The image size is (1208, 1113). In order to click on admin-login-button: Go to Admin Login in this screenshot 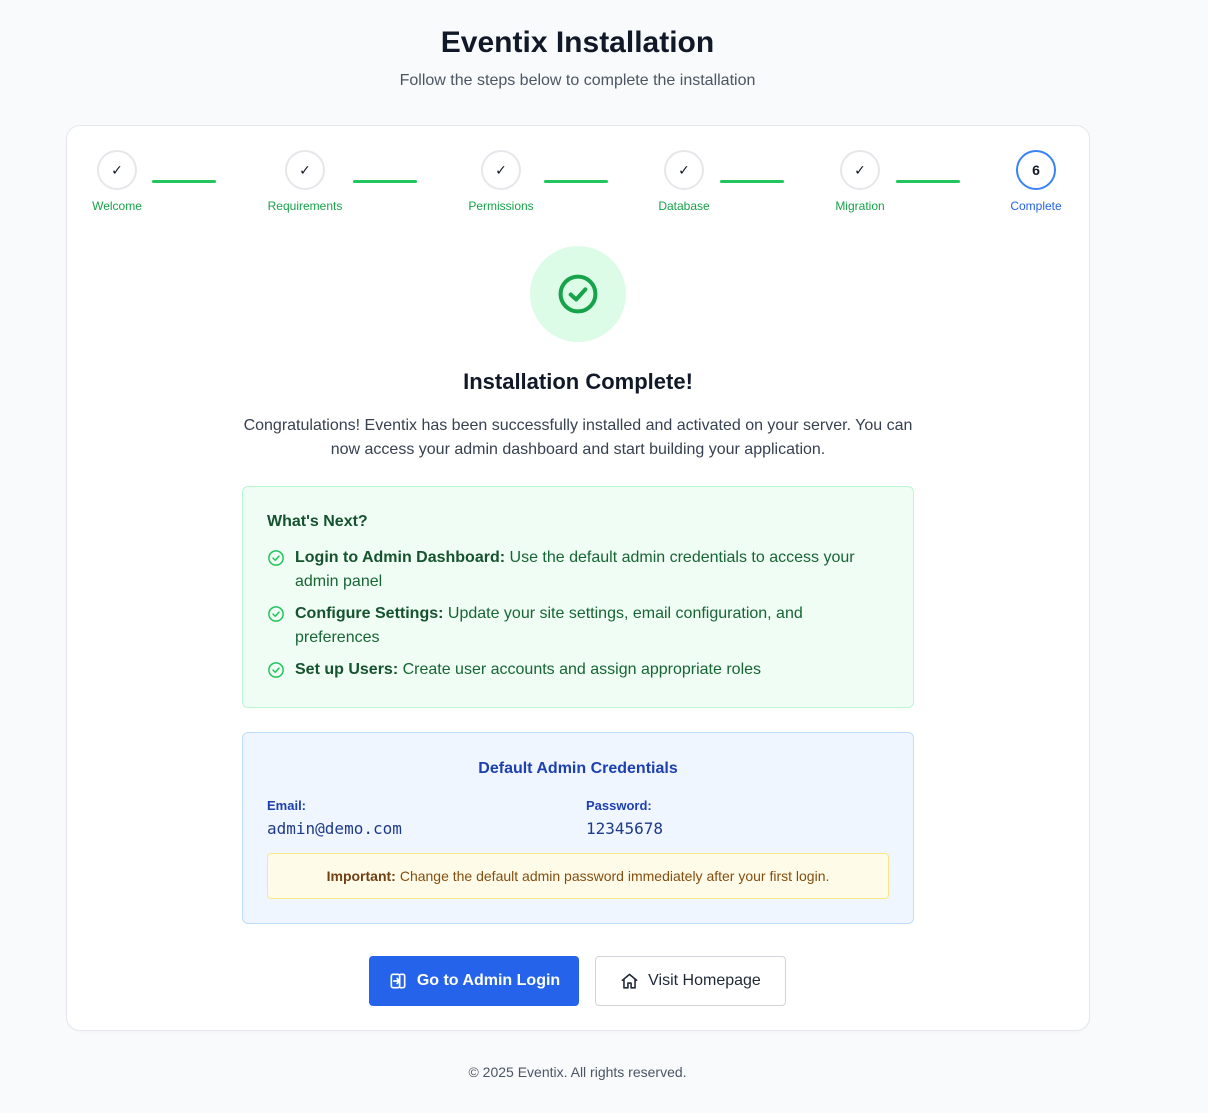, I will do `click(474, 981)`.